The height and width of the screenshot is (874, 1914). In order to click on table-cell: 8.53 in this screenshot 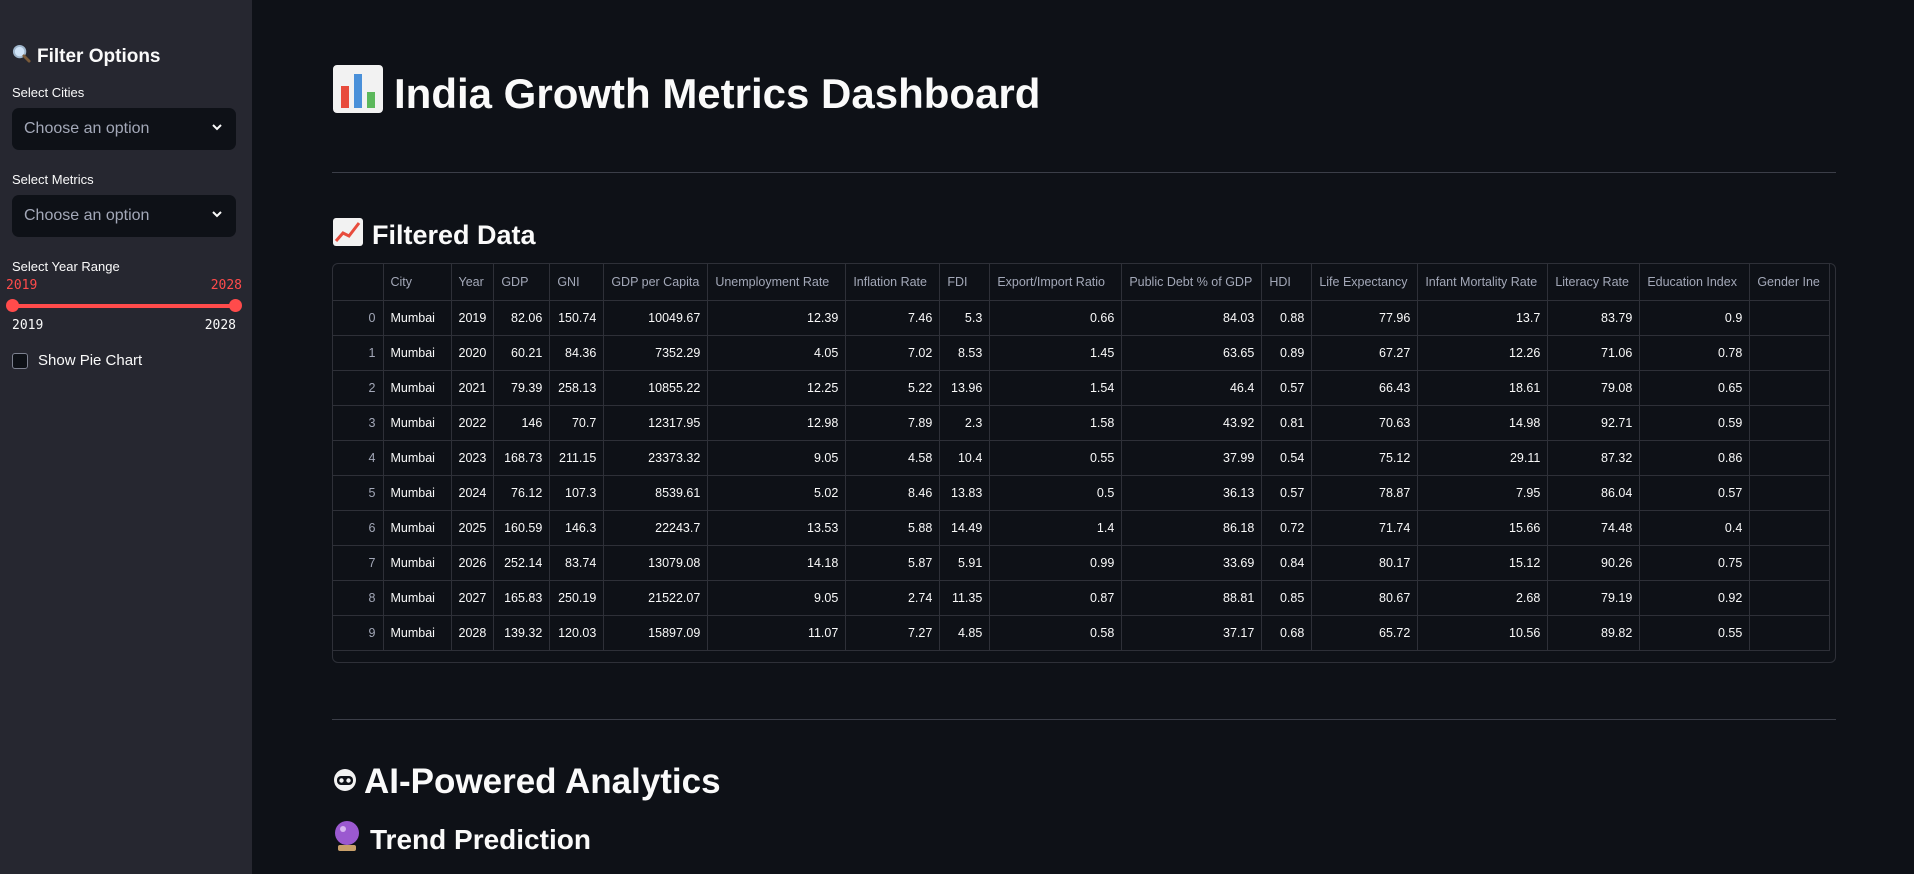, I will do `click(965, 353)`.